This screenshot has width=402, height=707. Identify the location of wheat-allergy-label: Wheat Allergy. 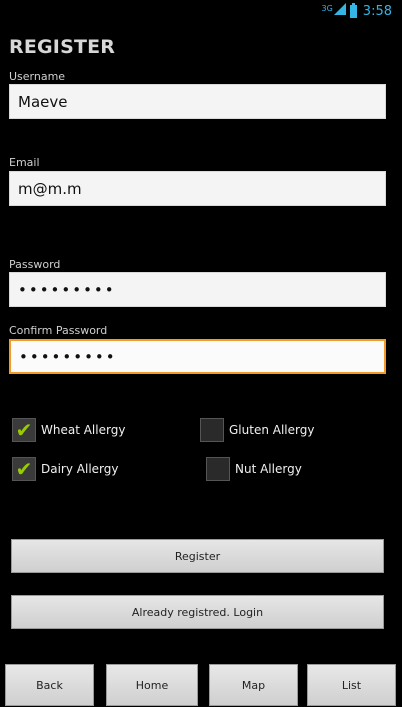
(83, 430).